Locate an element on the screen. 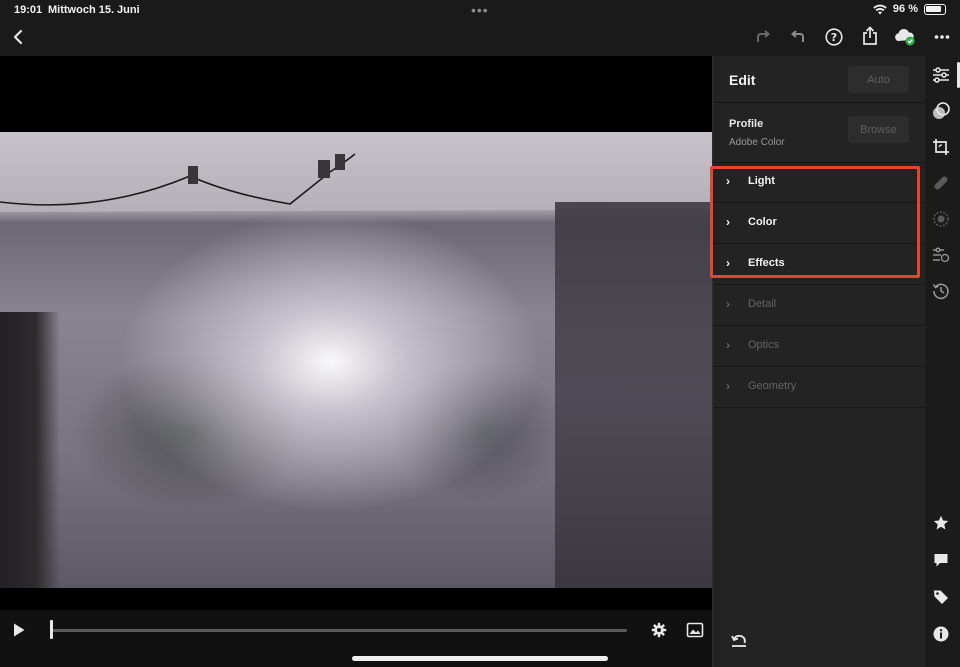  status-right: 96 % is located at coordinates (909, 9).